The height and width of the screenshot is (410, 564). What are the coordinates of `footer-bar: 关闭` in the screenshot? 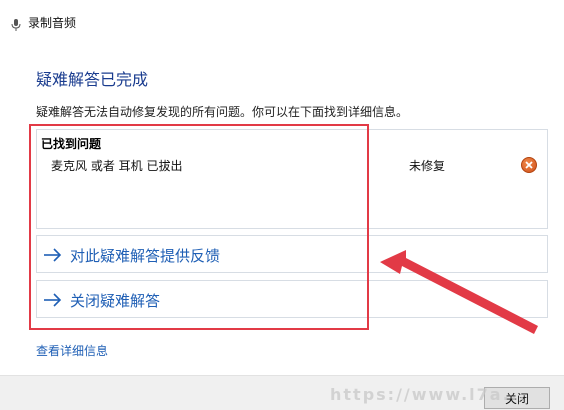 It's located at (282, 392).